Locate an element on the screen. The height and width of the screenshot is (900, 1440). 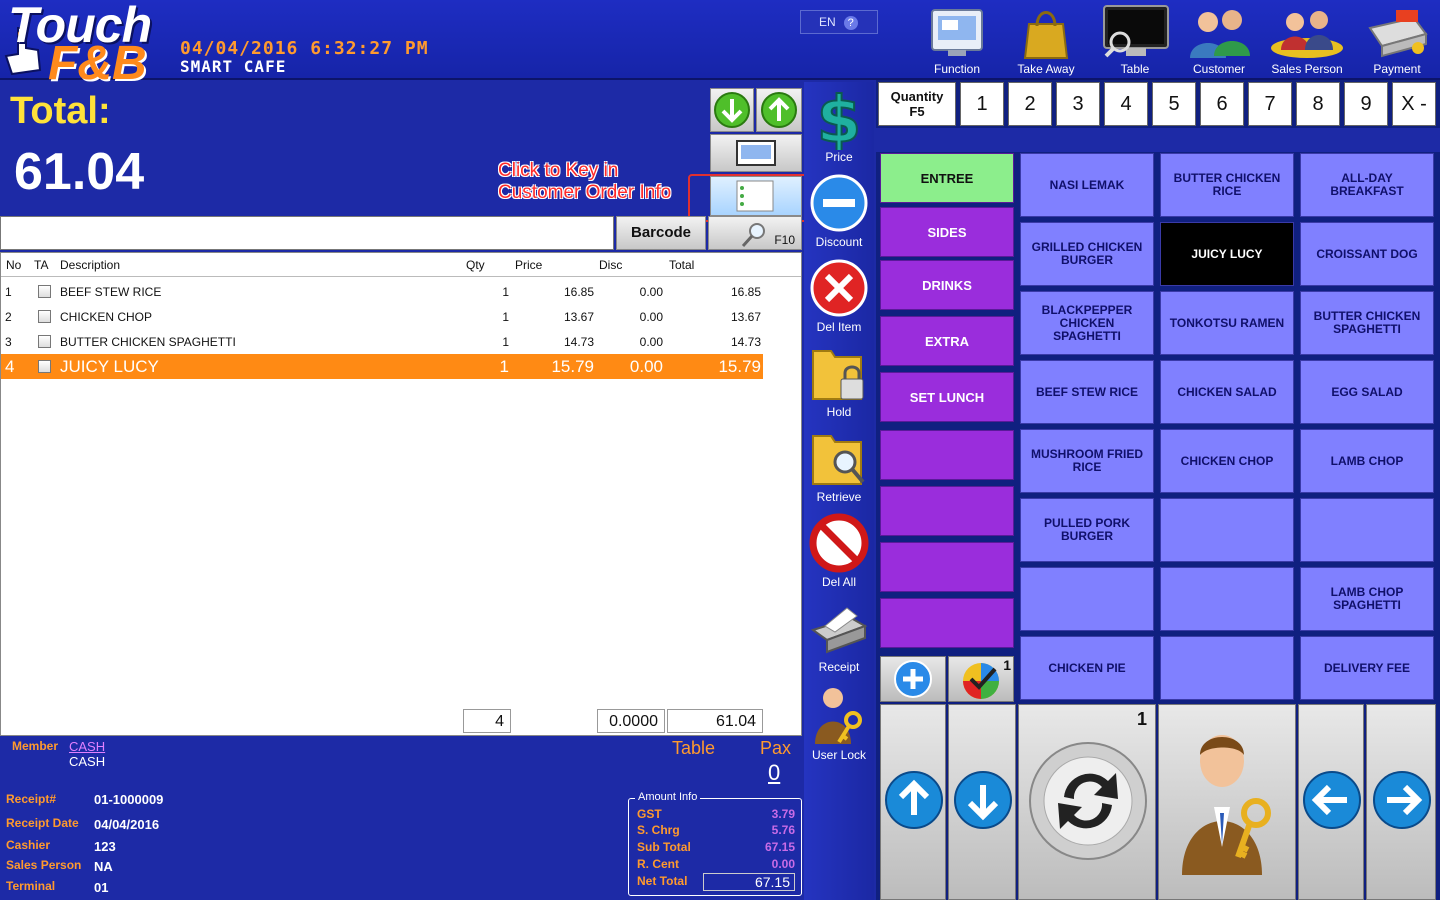
hold-button: Hold is located at coordinates (839, 379).